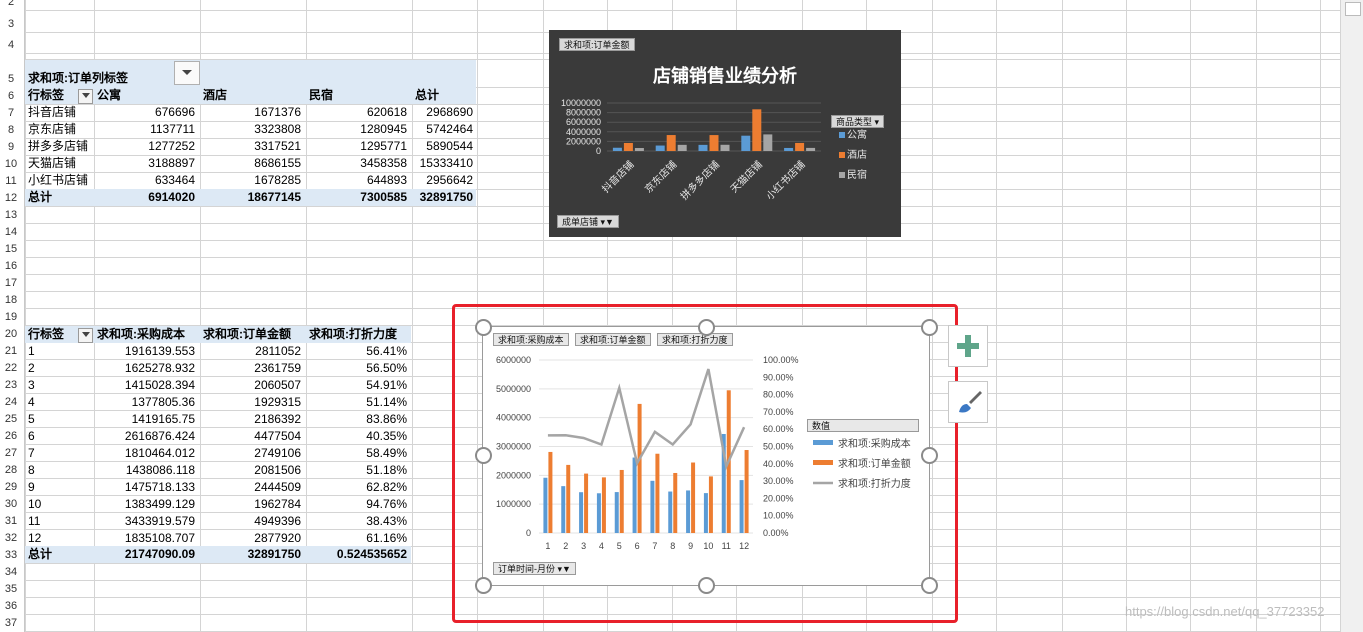  What do you see at coordinates (11, 623) in the screenshot?
I see `row-number: 37` at bounding box center [11, 623].